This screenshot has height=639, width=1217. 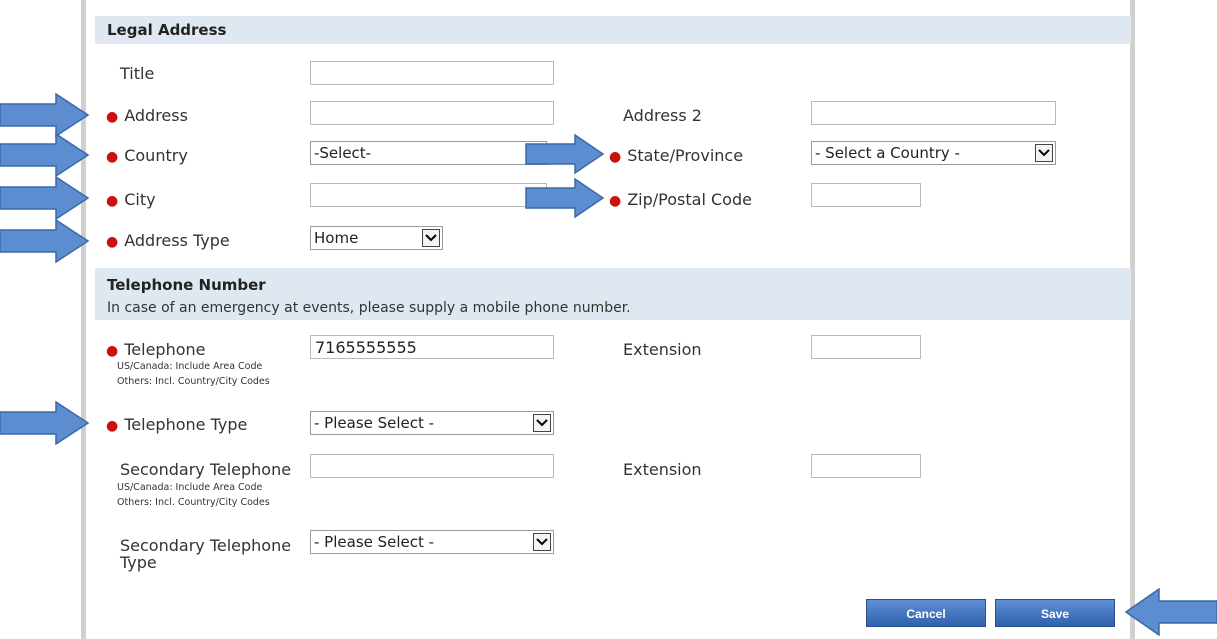 I want to click on telephone-type-label: ● Telephone Type, so click(x=177, y=424).